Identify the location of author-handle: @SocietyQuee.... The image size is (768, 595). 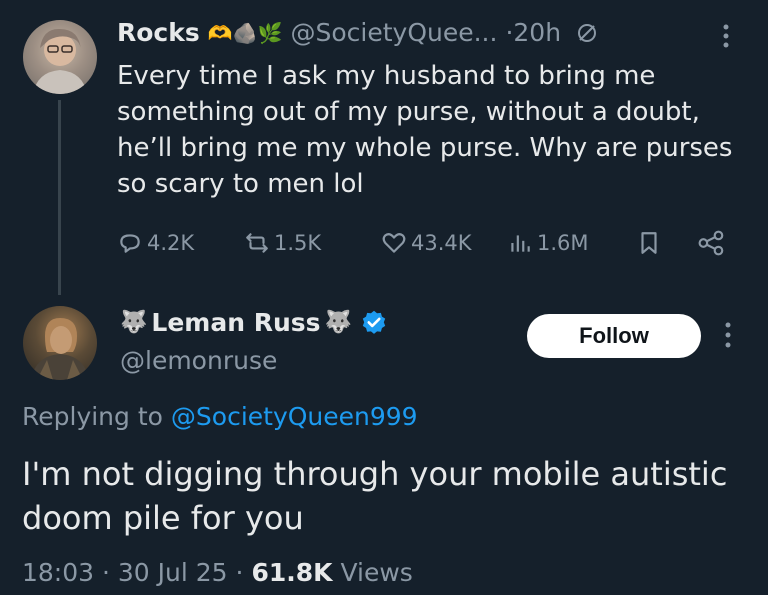
(393, 32).